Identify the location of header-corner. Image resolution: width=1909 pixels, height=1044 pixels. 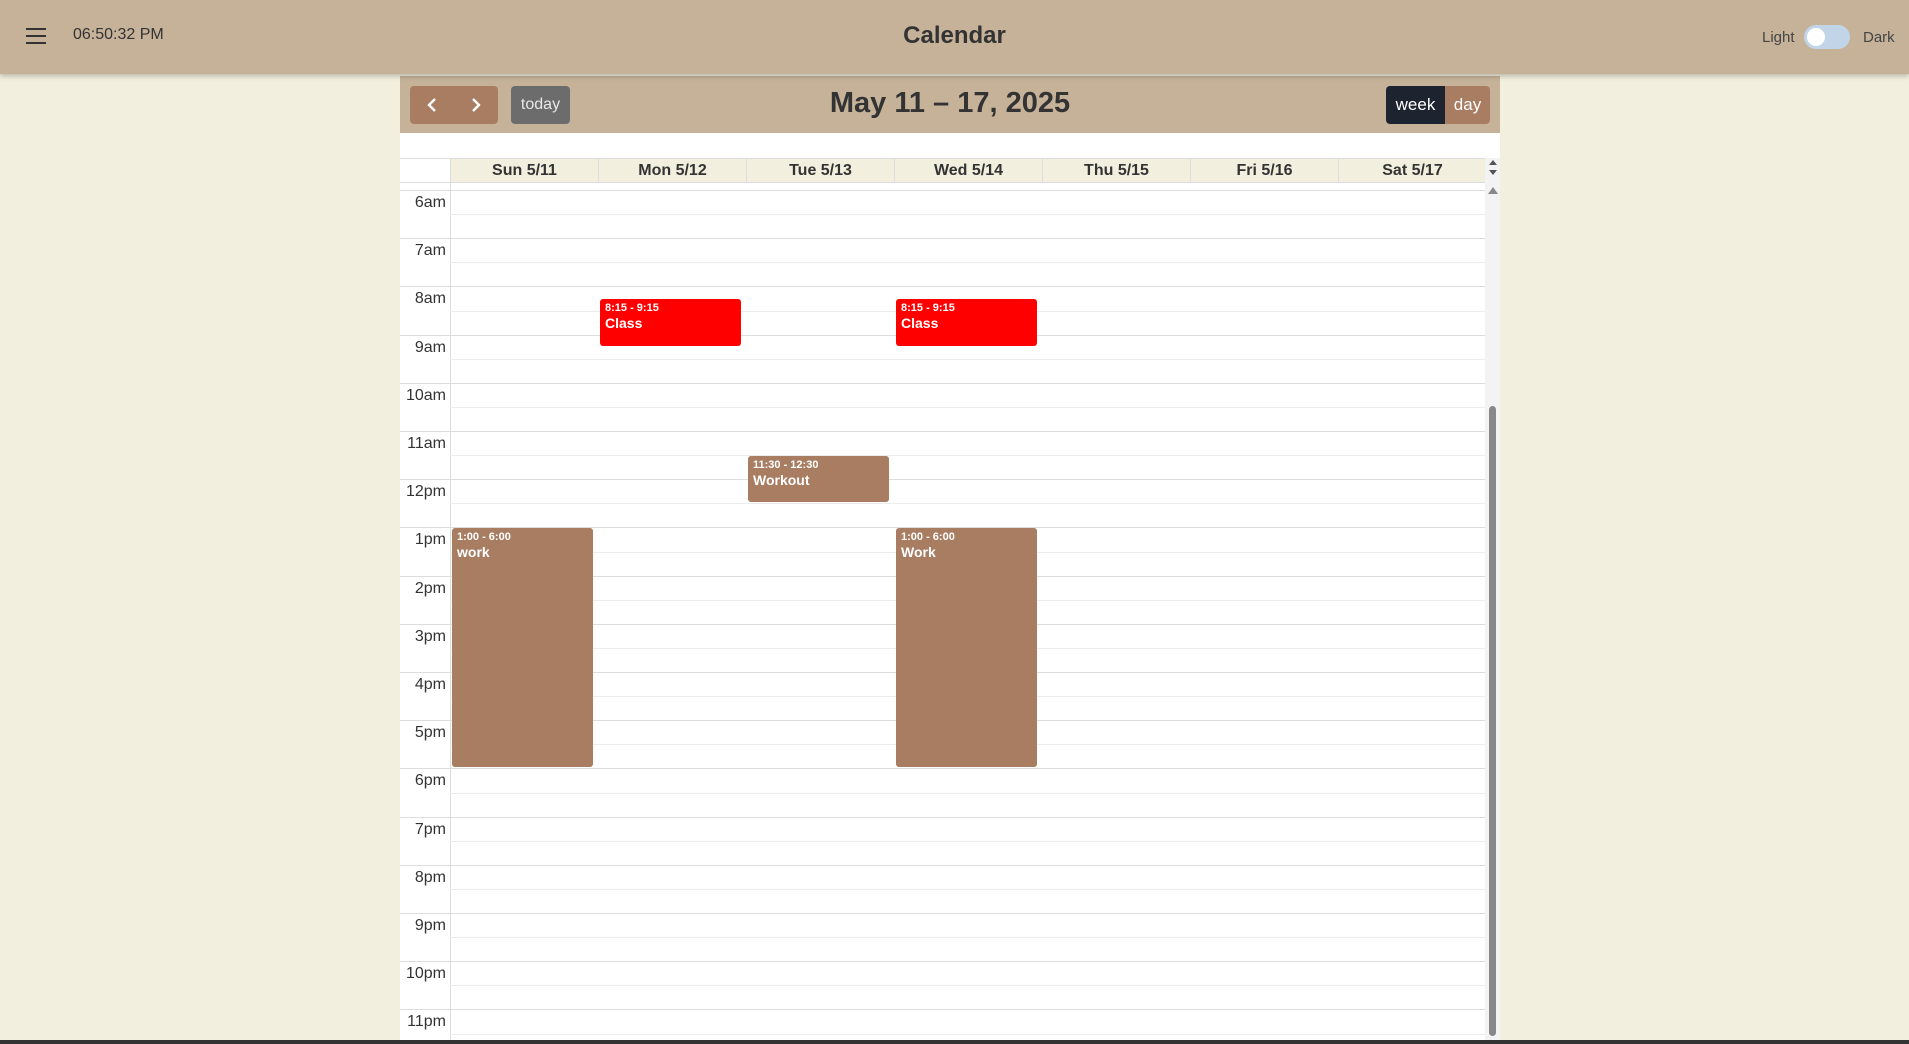
(425, 170).